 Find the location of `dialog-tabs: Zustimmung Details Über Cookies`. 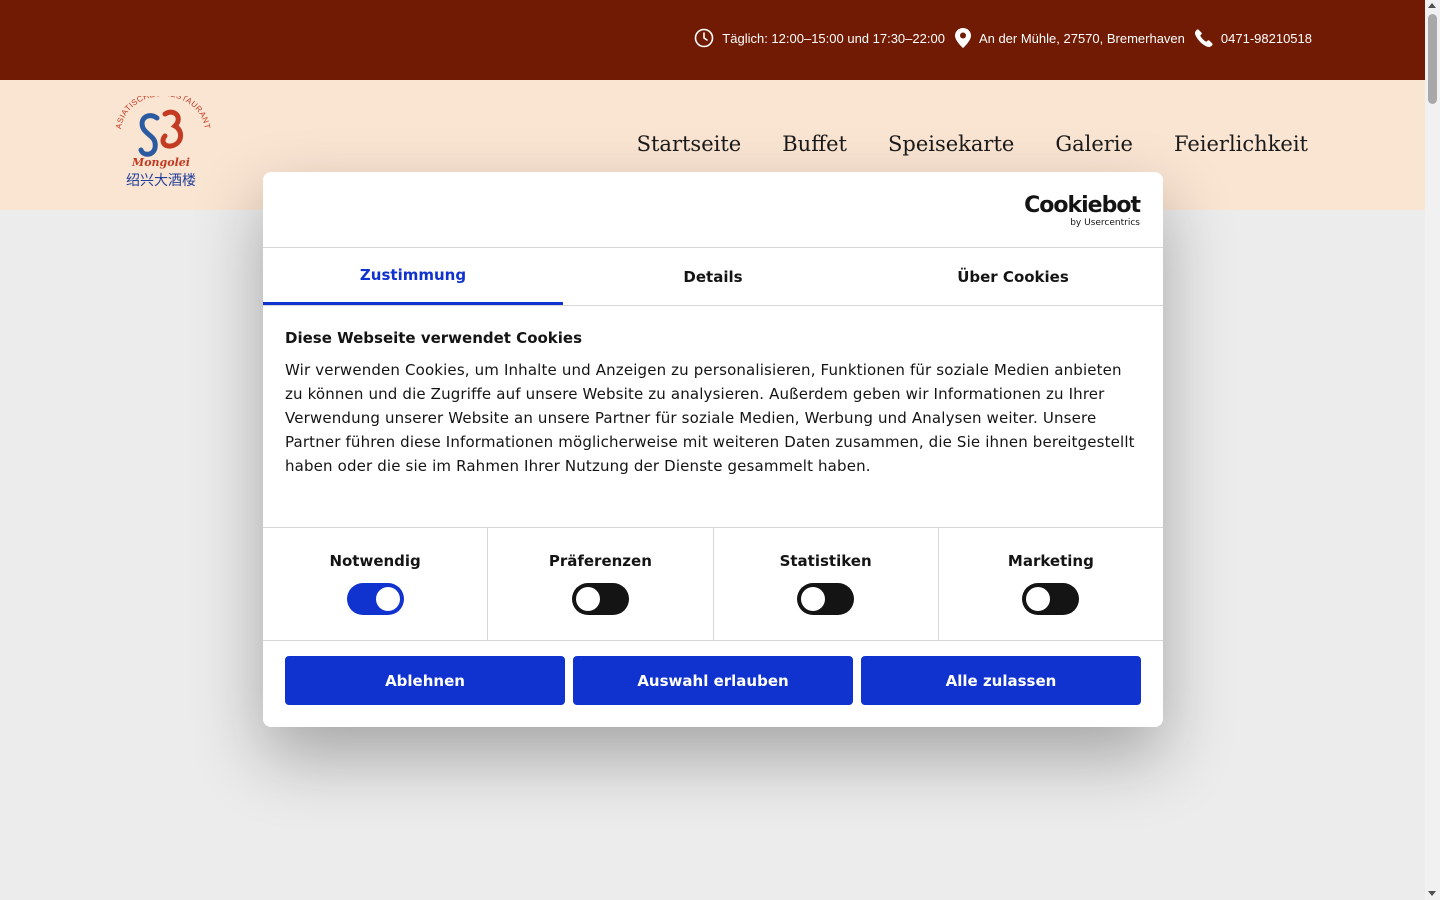

dialog-tabs: Zustimmung Details Über Cookies is located at coordinates (713, 277).